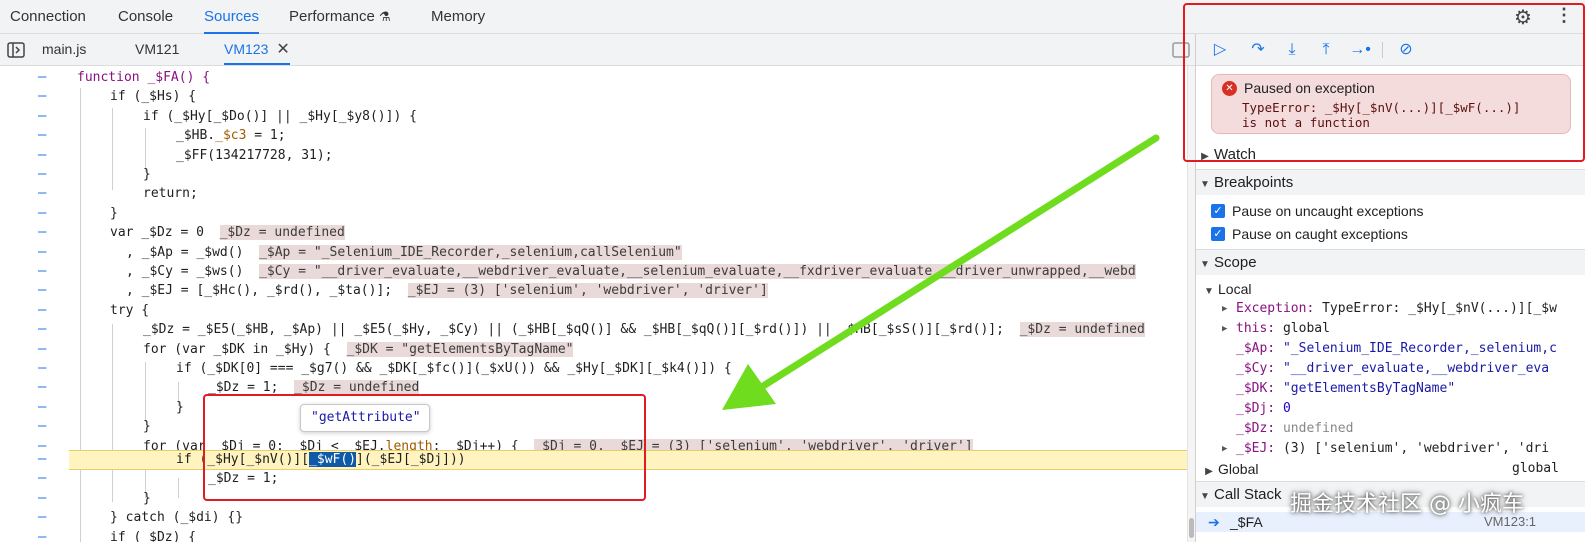 This screenshot has width=1585, height=542. I want to click on annotation-arrow-icon, so click(941, 272).